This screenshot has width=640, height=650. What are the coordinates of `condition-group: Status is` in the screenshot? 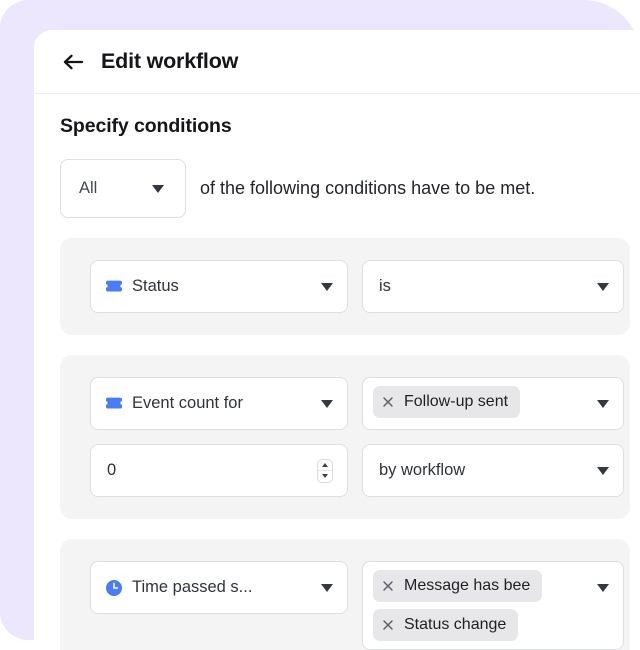 It's located at (345, 286).